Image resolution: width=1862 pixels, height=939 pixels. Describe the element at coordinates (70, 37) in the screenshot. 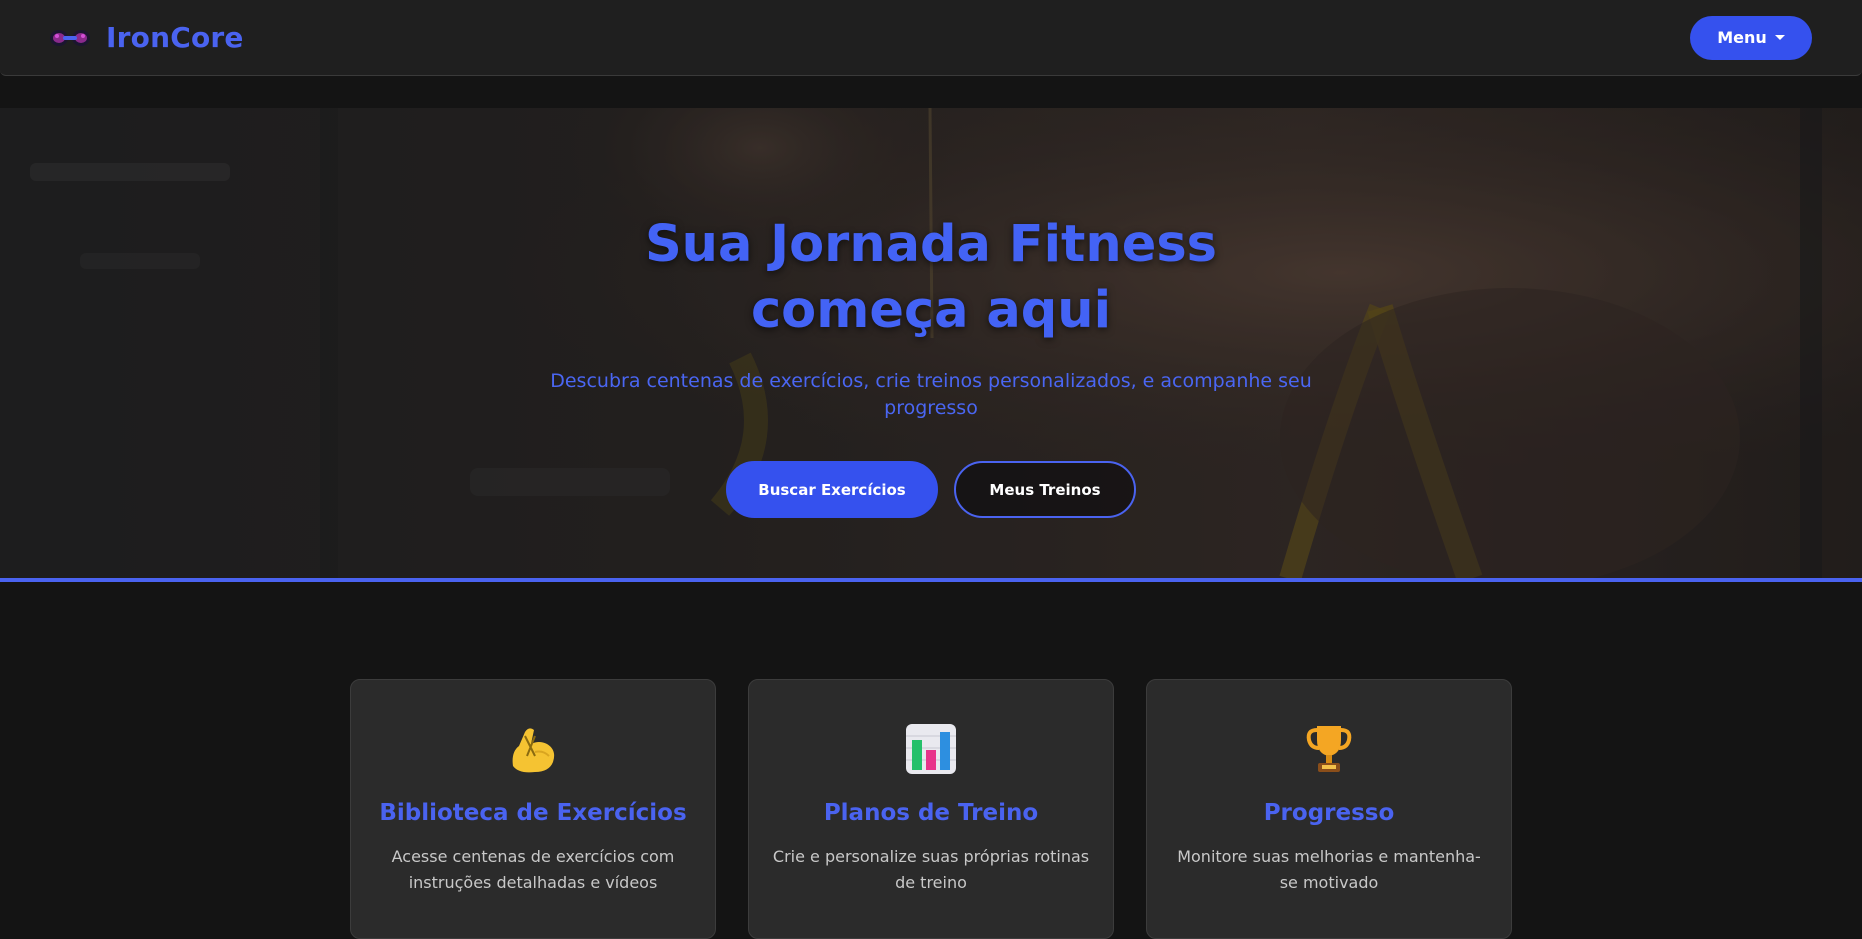

I see `dumbbell-icon` at that location.